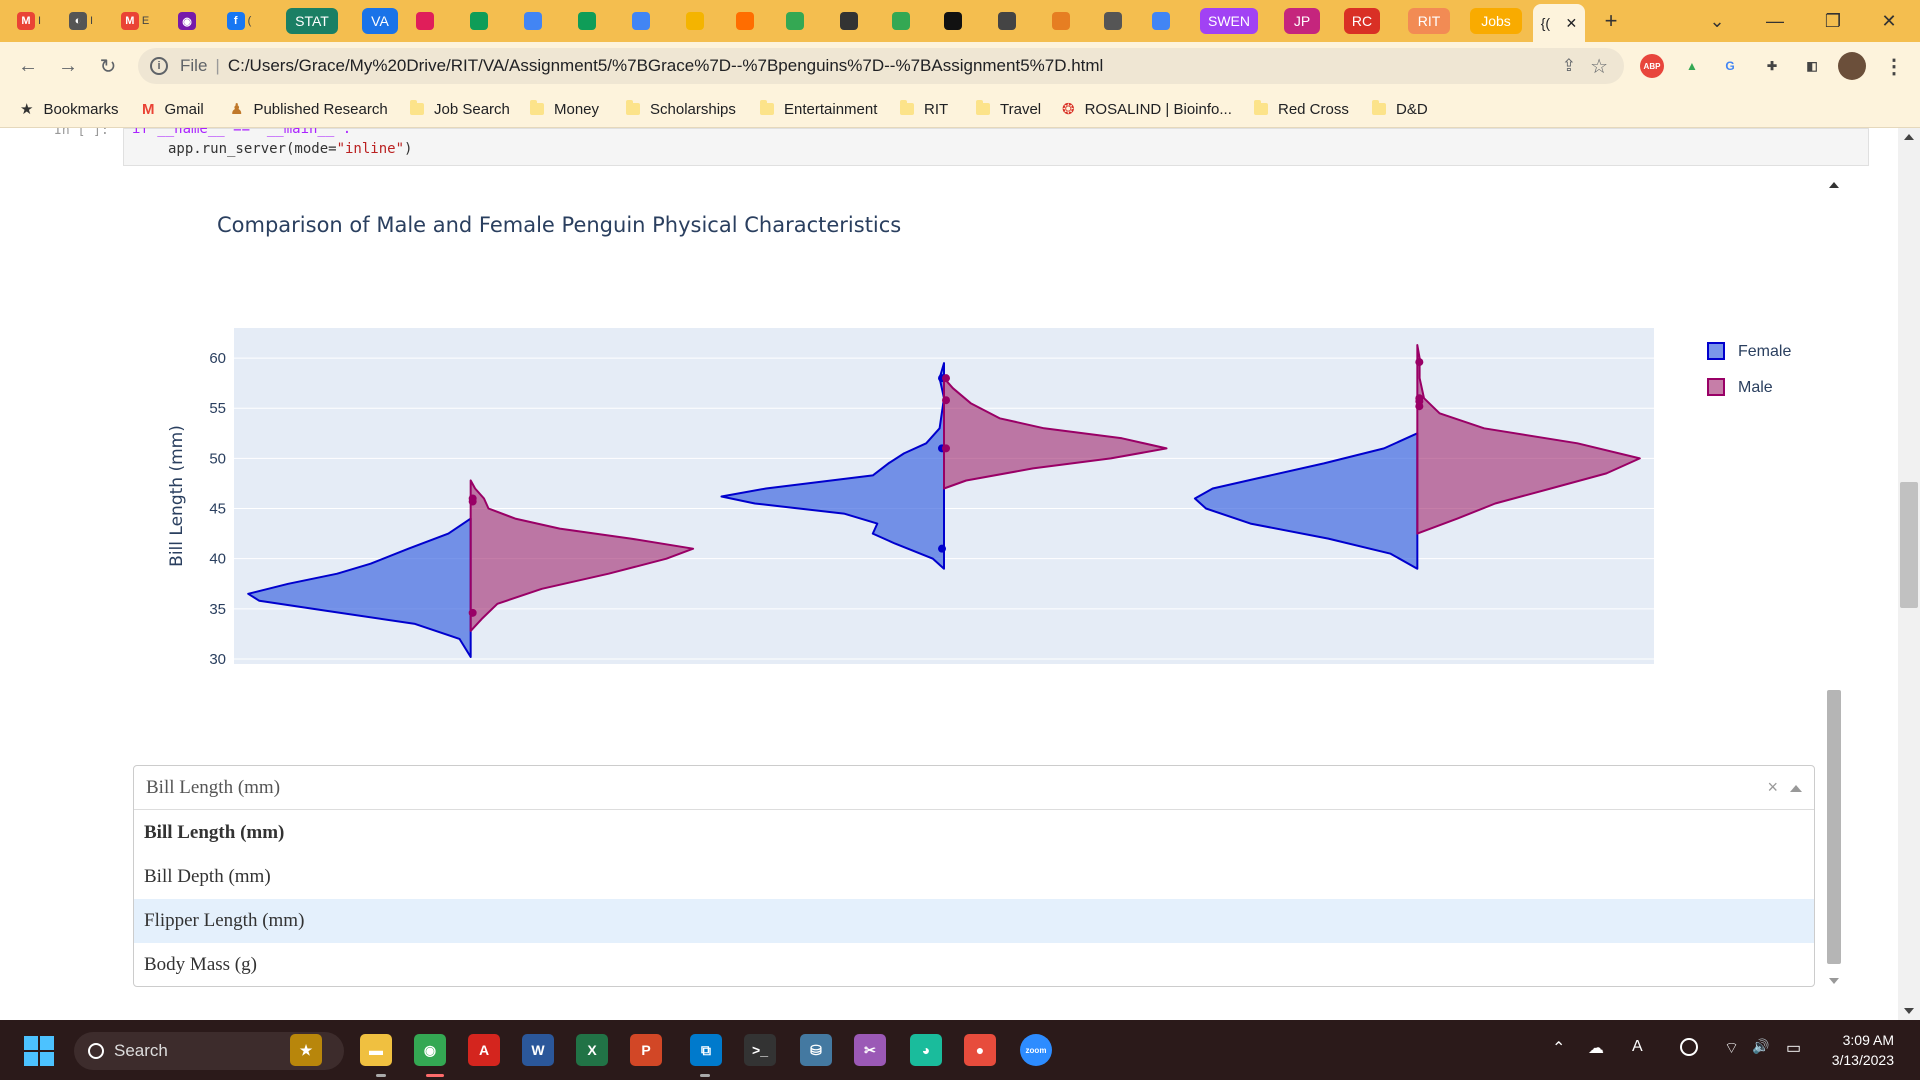  What do you see at coordinates (974, 965) in the screenshot?
I see `dropdown-option: Body Mass (g)` at bounding box center [974, 965].